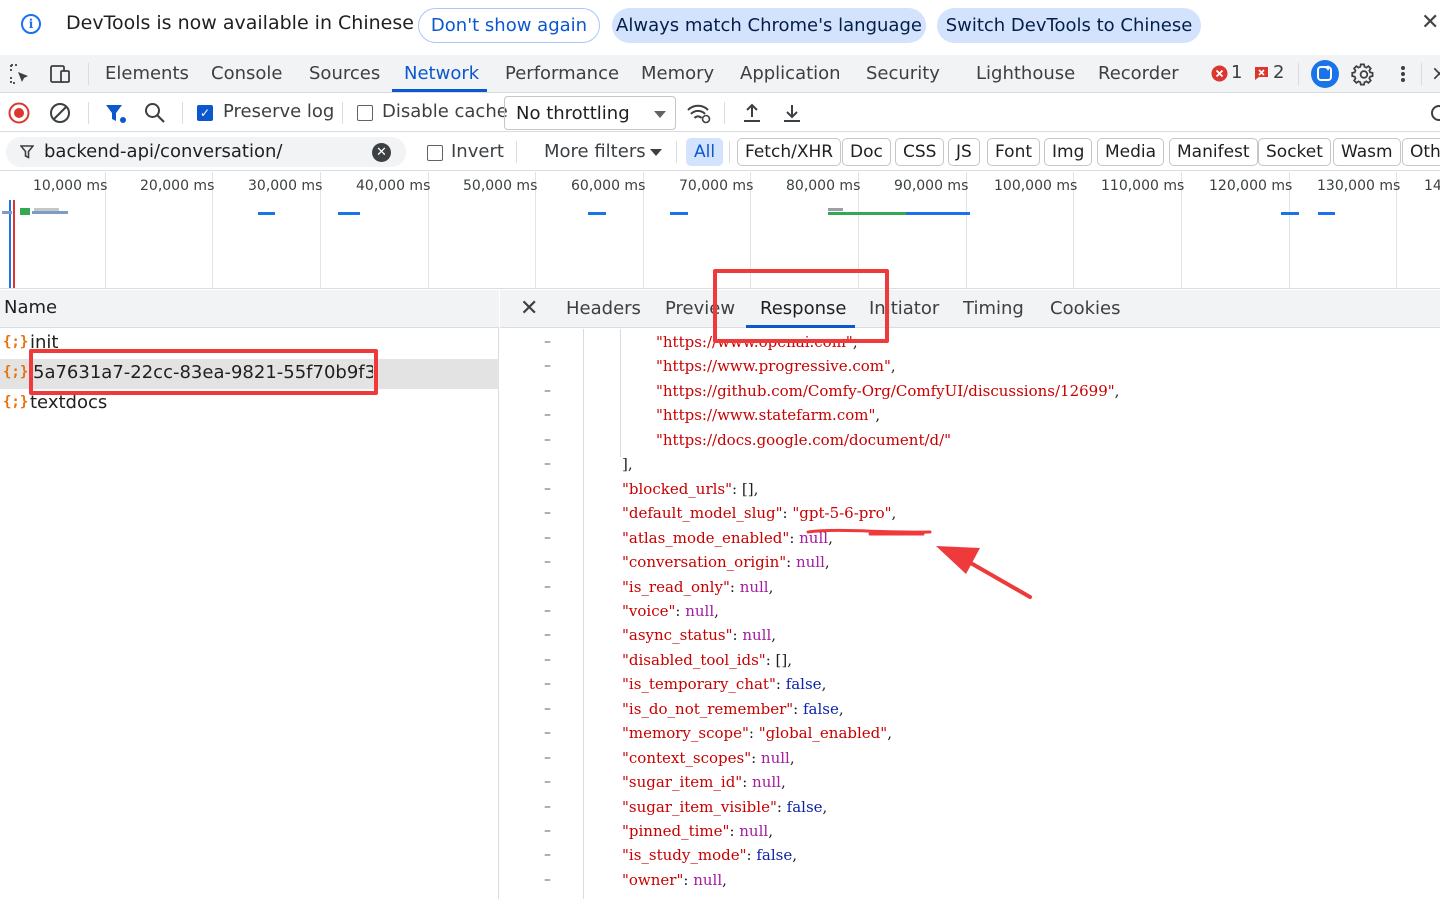  Describe the element at coordinates (30, 307) in the screenshot. I see `name-column-header: Name` at that location.